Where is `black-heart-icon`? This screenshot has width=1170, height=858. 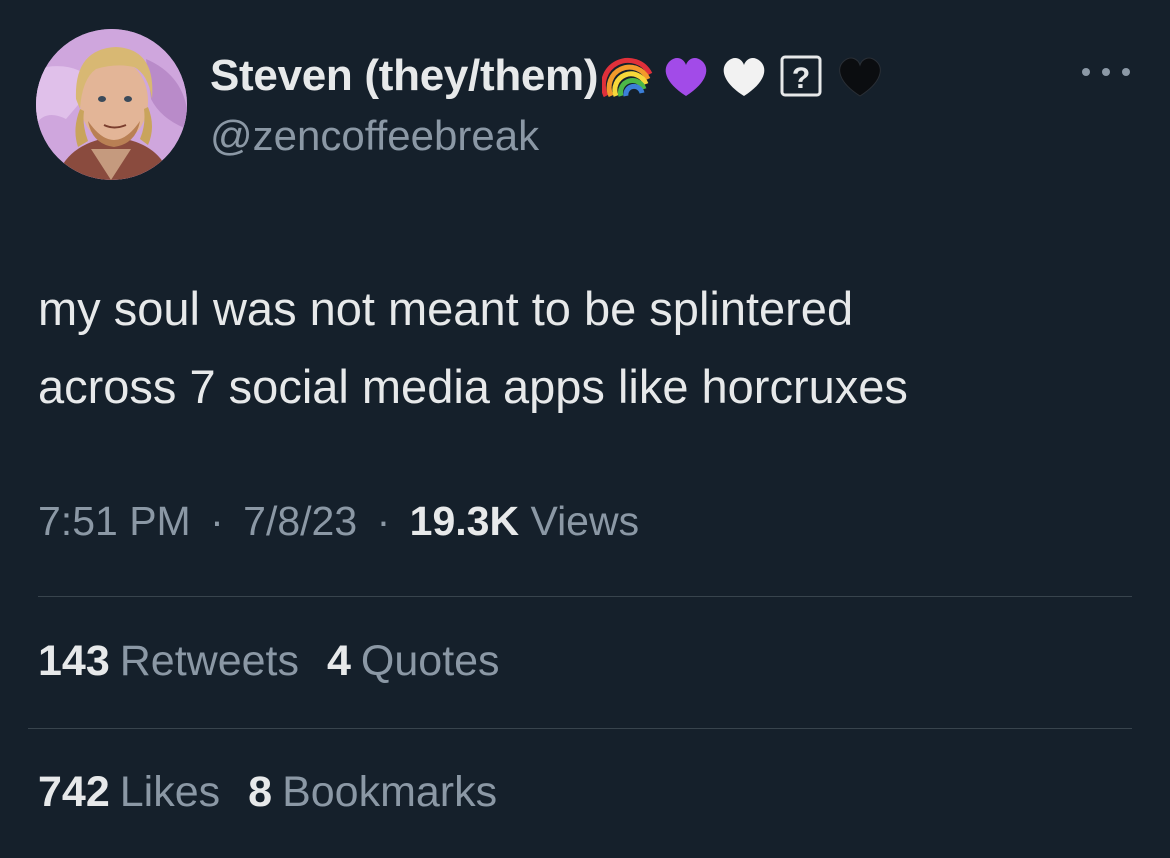
black-heart-icon is located at coordinates (860, 76).